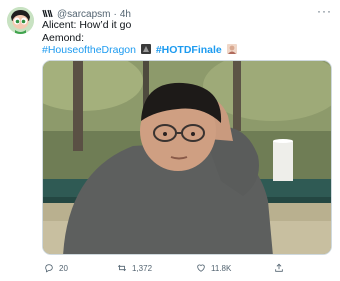  What do you see at coordinates (187, 269) in the screenshot?
I see `tweet-actions: 20 1,372 11.8K` at bounding box center [187, 269].